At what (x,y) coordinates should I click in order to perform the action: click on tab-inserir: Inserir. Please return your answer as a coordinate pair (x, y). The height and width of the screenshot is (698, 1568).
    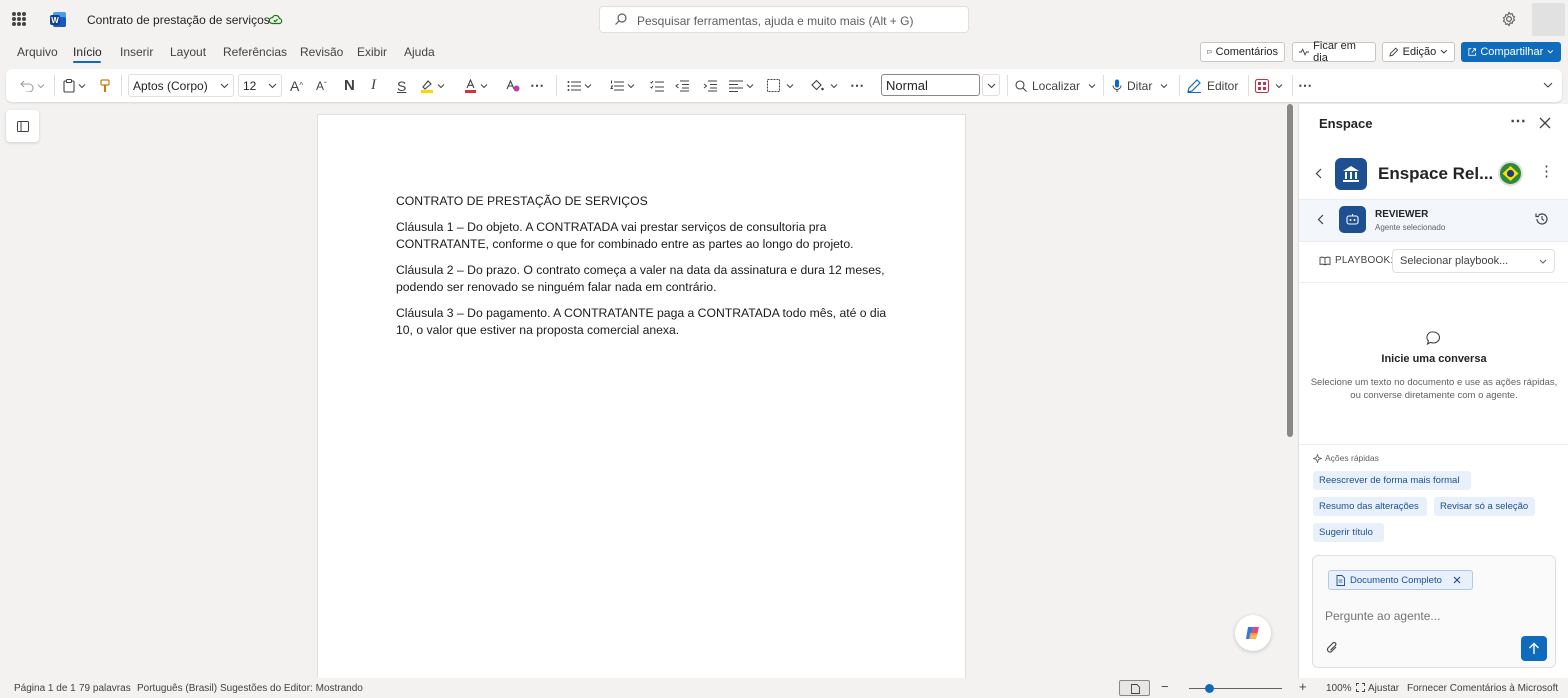
    Looking at the image, I should click on (136, 52).